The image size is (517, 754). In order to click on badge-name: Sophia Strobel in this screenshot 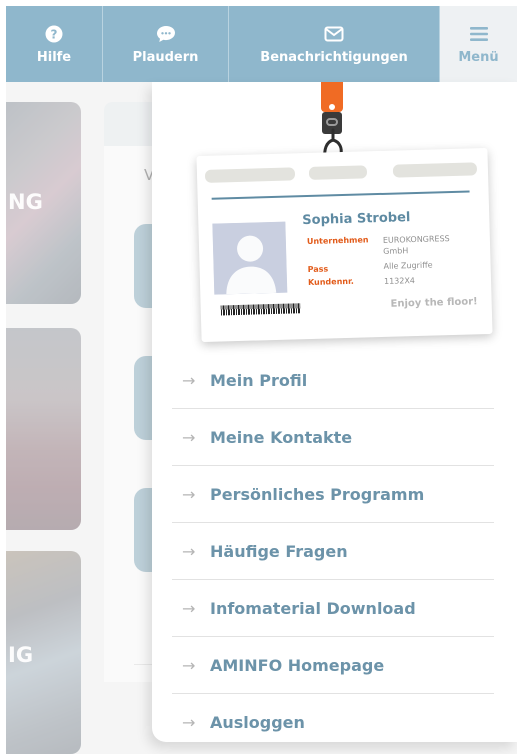, I will do `click(356, 219)`.